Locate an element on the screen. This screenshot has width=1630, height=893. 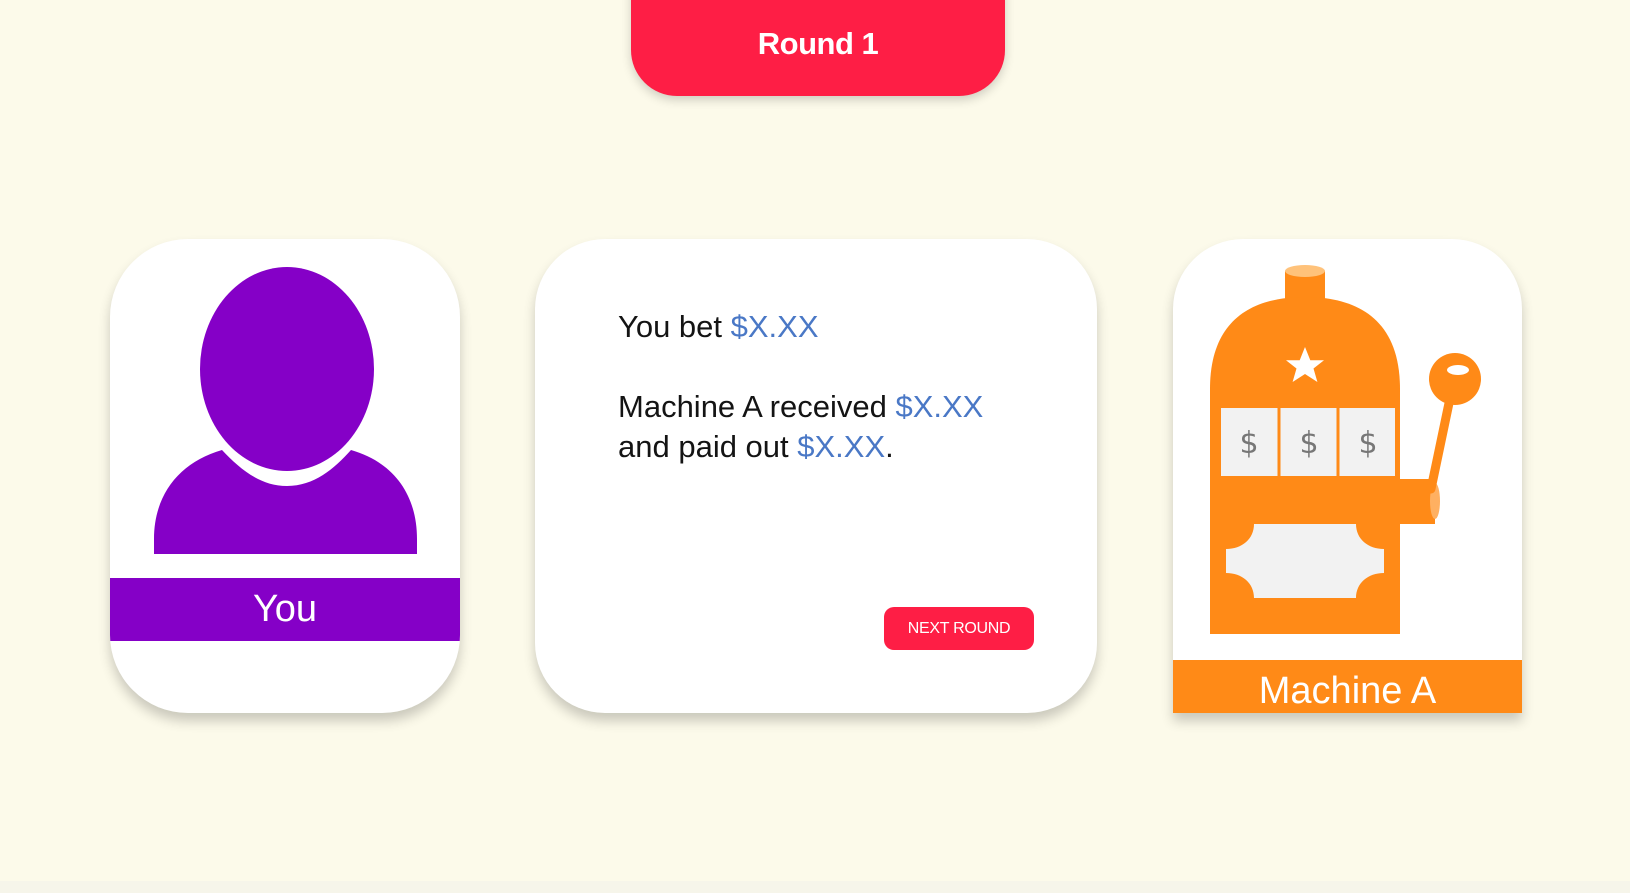
round-header: Round 1 is located at coordinates (818, 48).